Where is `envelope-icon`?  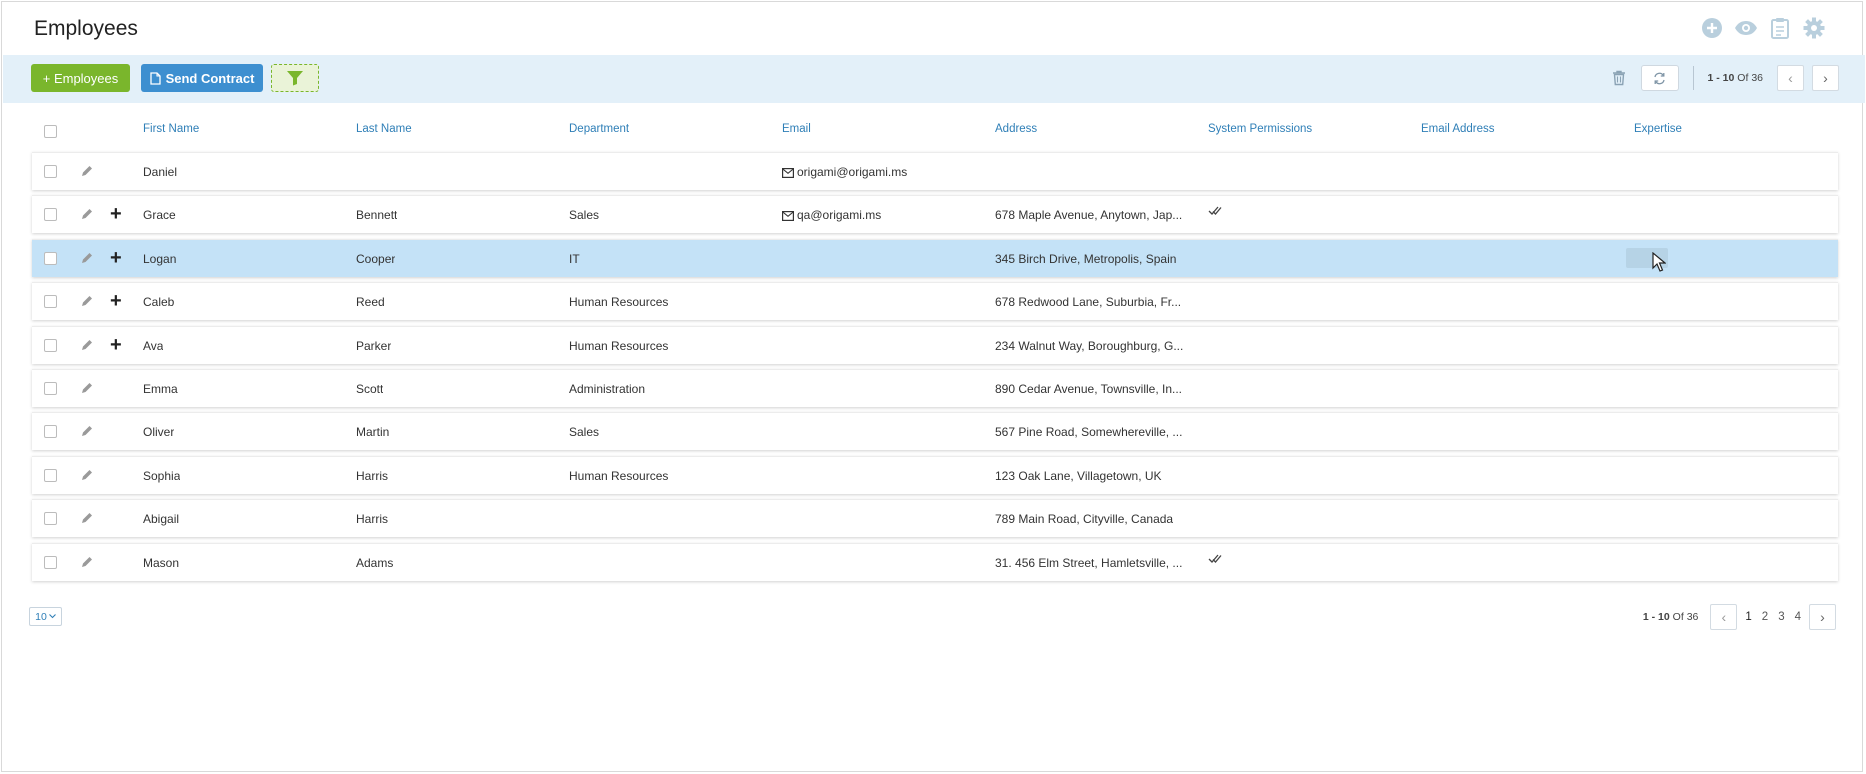
envelope-icon is located at coordinates (788, 174).